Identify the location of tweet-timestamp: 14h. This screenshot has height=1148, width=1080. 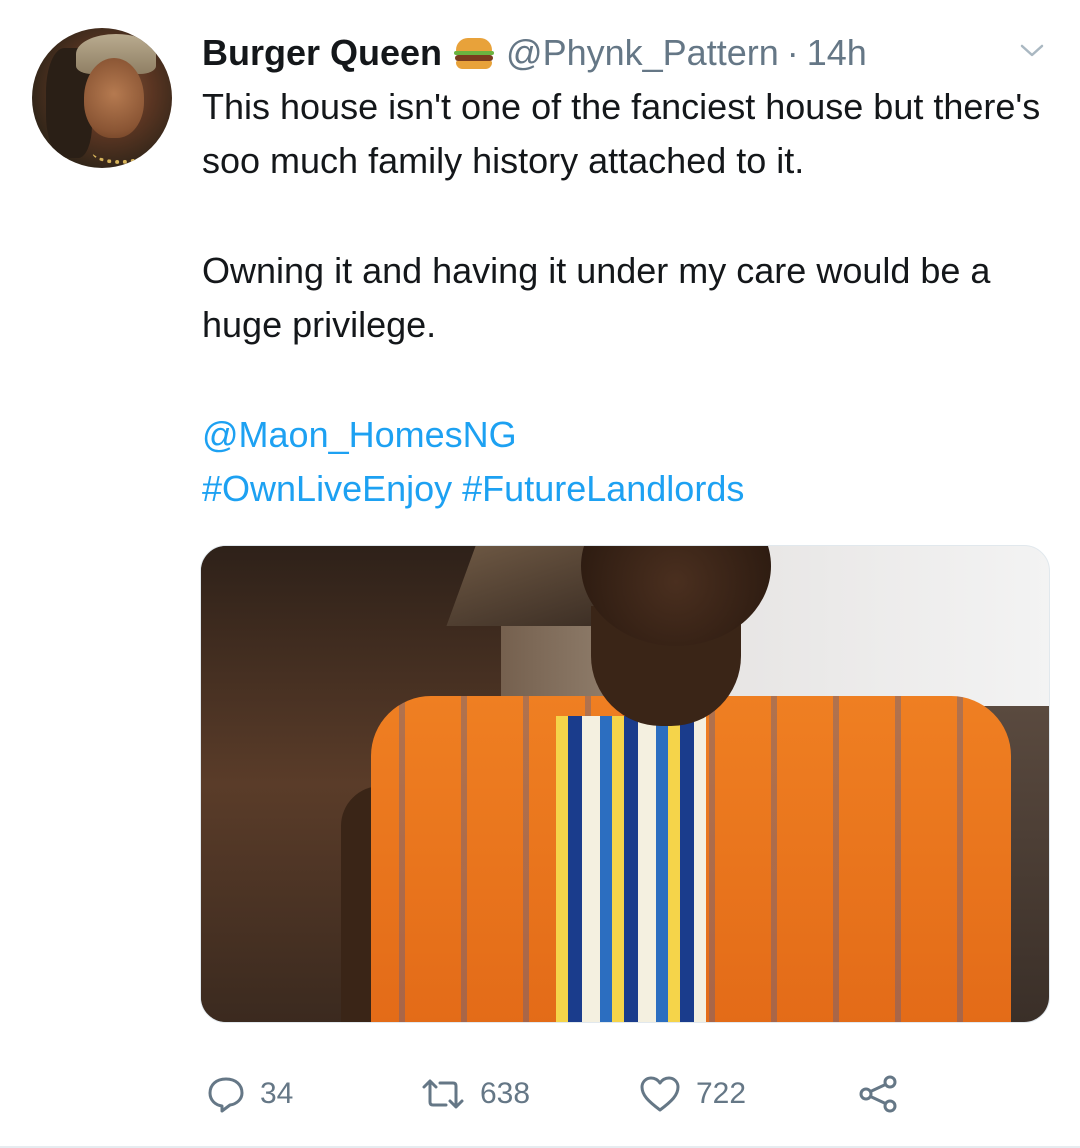
(837, 53).